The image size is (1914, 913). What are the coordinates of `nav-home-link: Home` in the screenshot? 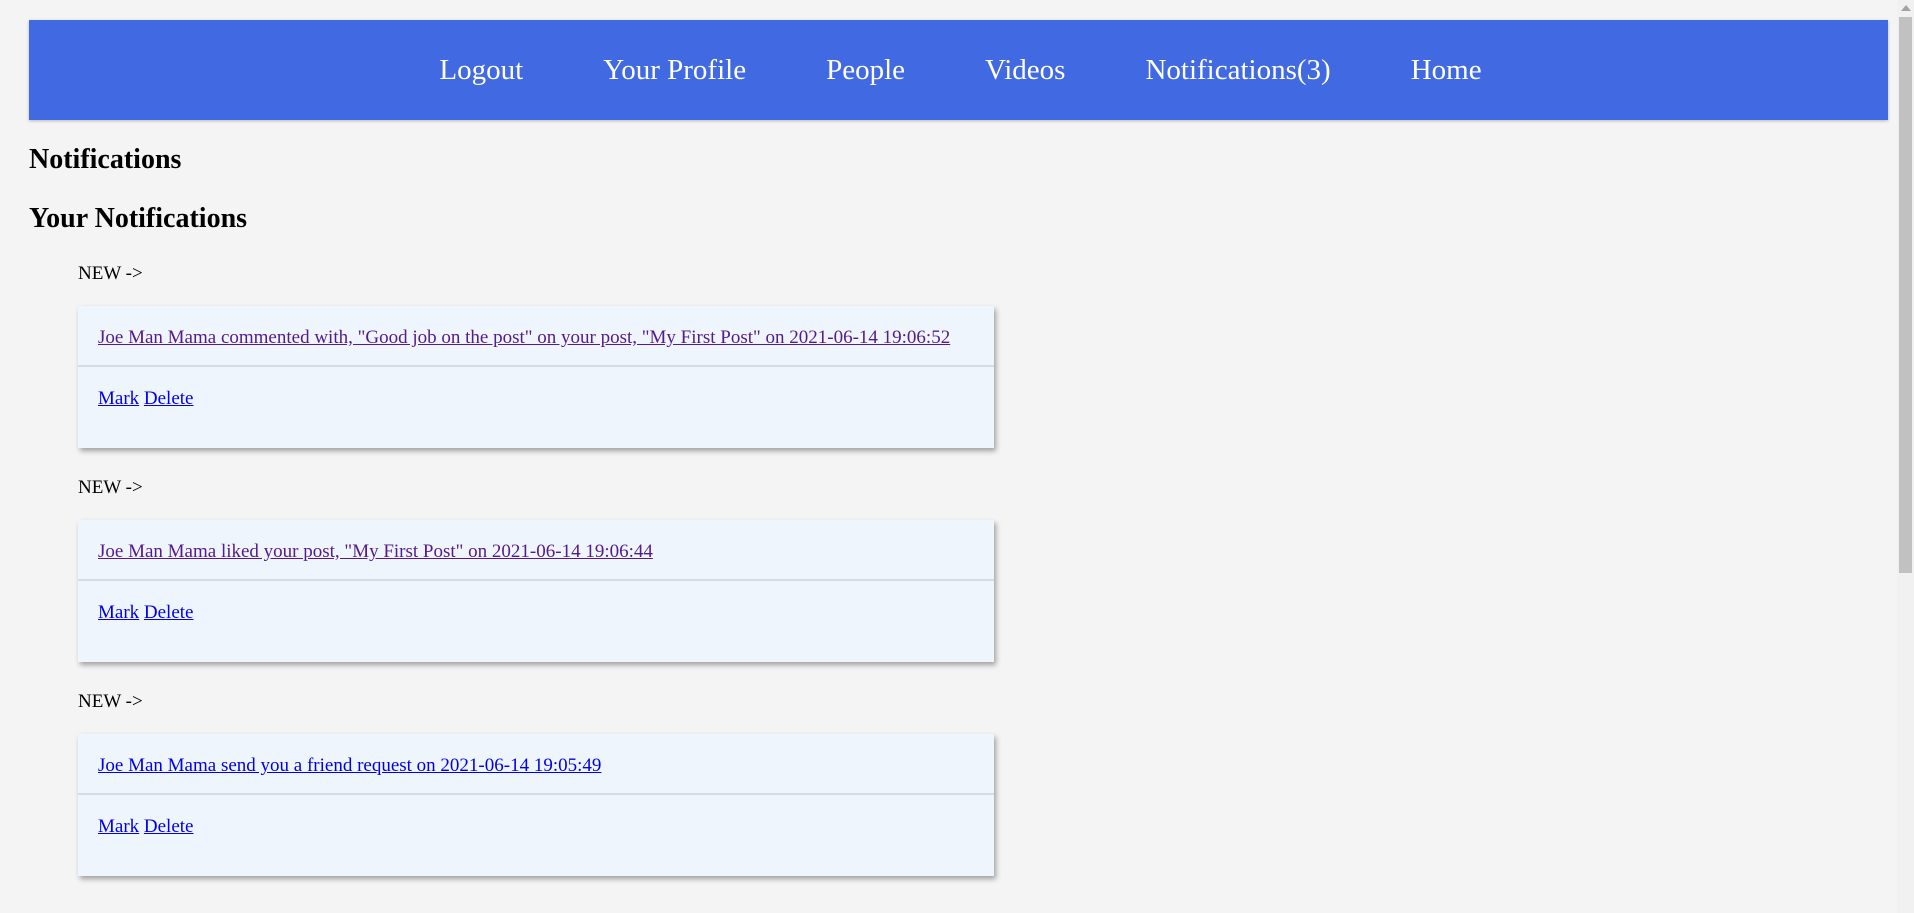 It's located at (1446, 70).